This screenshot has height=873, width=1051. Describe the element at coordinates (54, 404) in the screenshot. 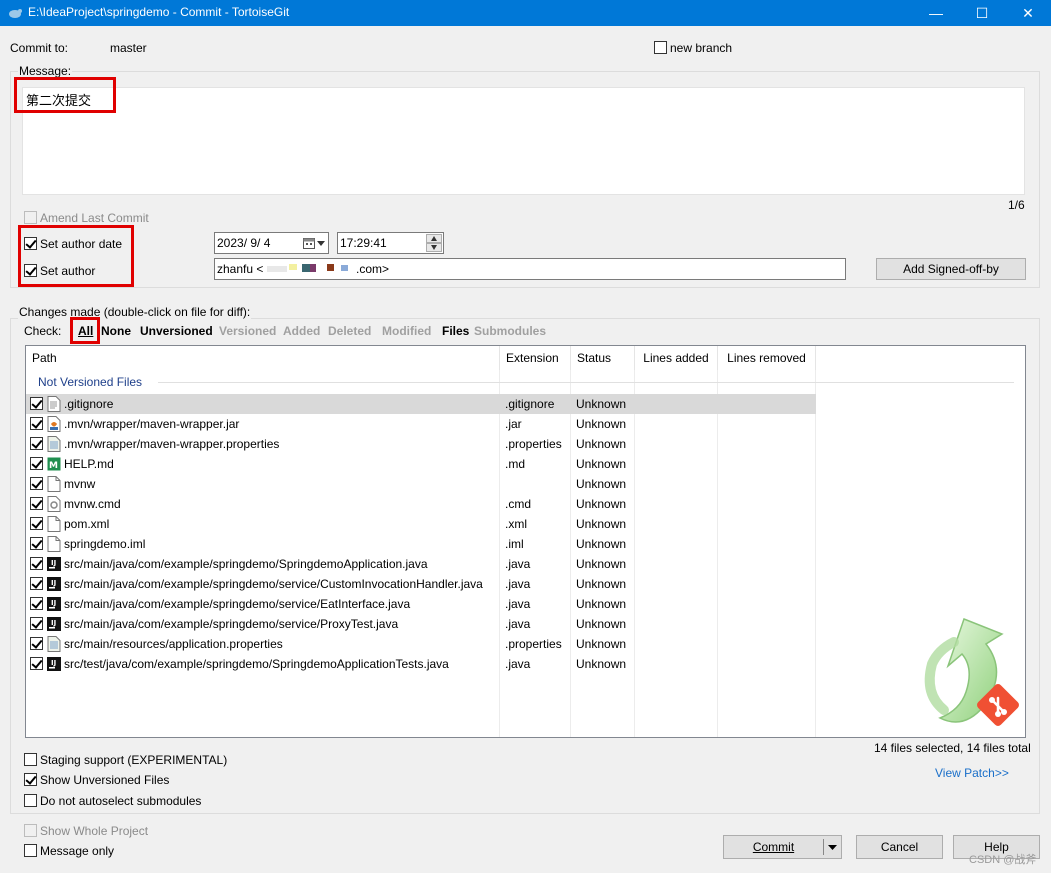

I see `text-file-icon` at that location.